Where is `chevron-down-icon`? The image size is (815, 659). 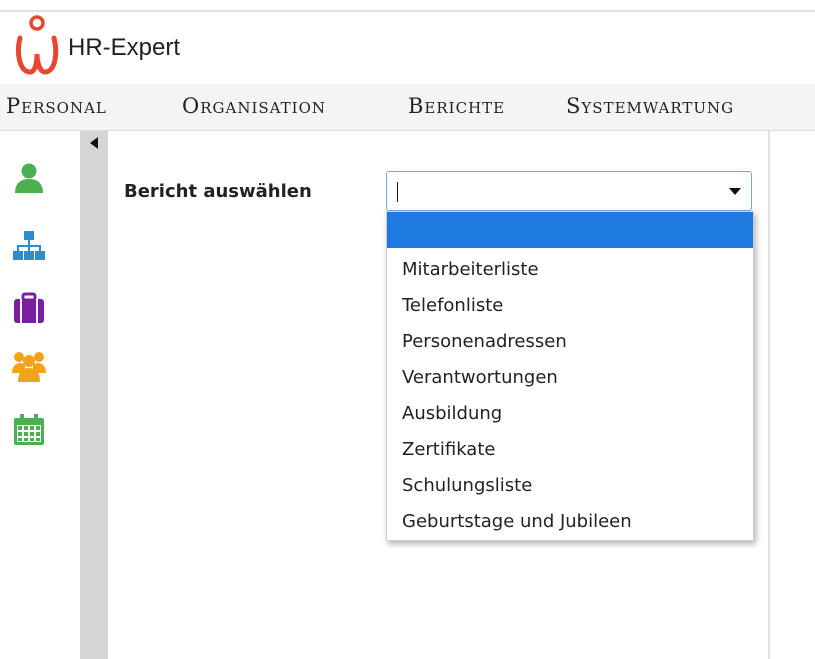
chevron-down-icon is located at coordinates (735, 191).